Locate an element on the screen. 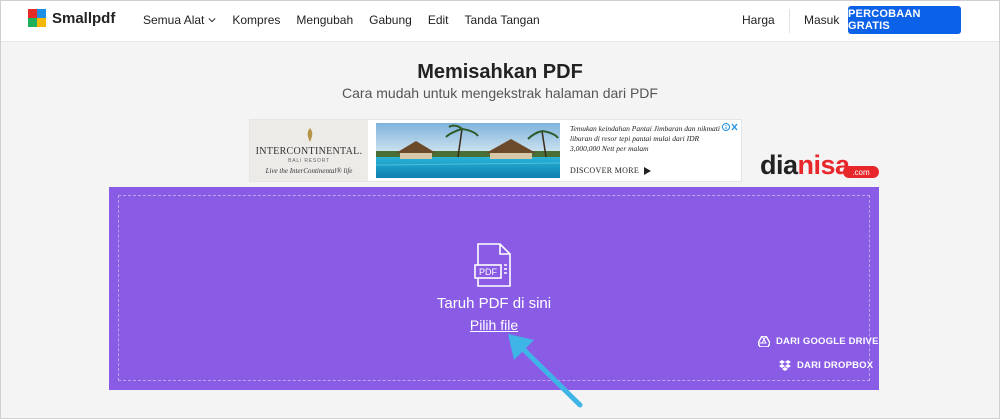 The height and width of the screenshot is (419, 1000). menu-sign: Tanda Tangan is located at coordinates (502, 20).